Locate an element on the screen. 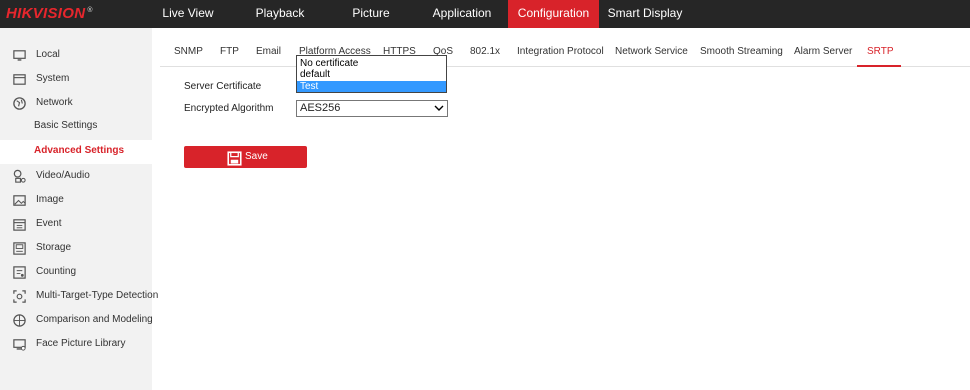 The height and width of the screenshot is (390, 970). server-certificate-dropdown-list: No certificate default Test is located at coordinates (371, 74).